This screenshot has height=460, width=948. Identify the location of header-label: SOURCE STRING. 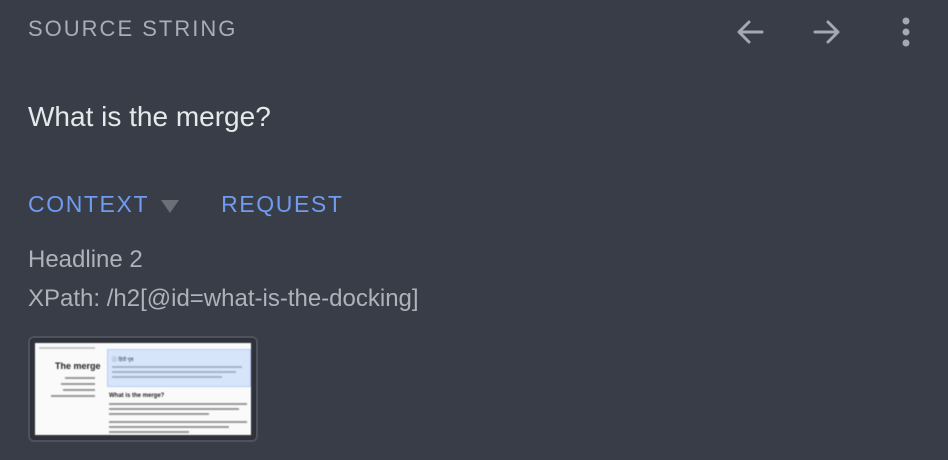
(133, 28).